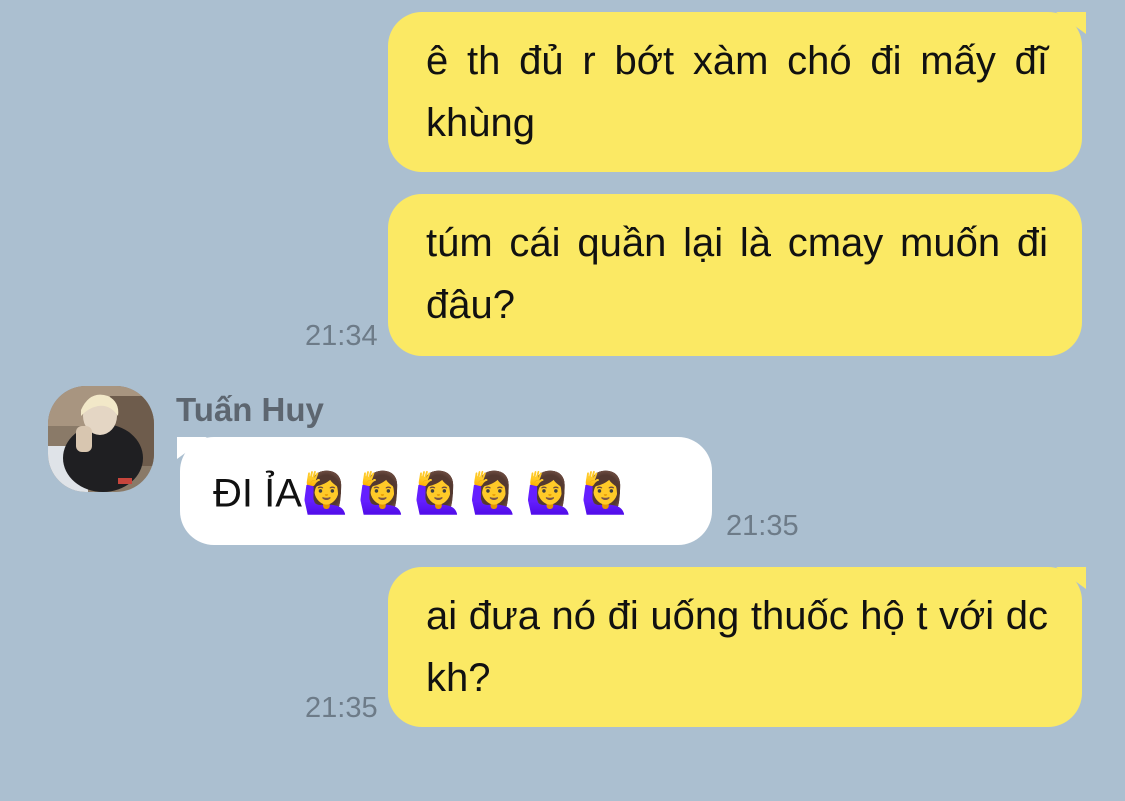 The width and height of the screenshot is (1125, 801). I want to click on outgoing-message-bubble: túm cái quần lại là cmay muốn đi đâu?, so click(735, 275).